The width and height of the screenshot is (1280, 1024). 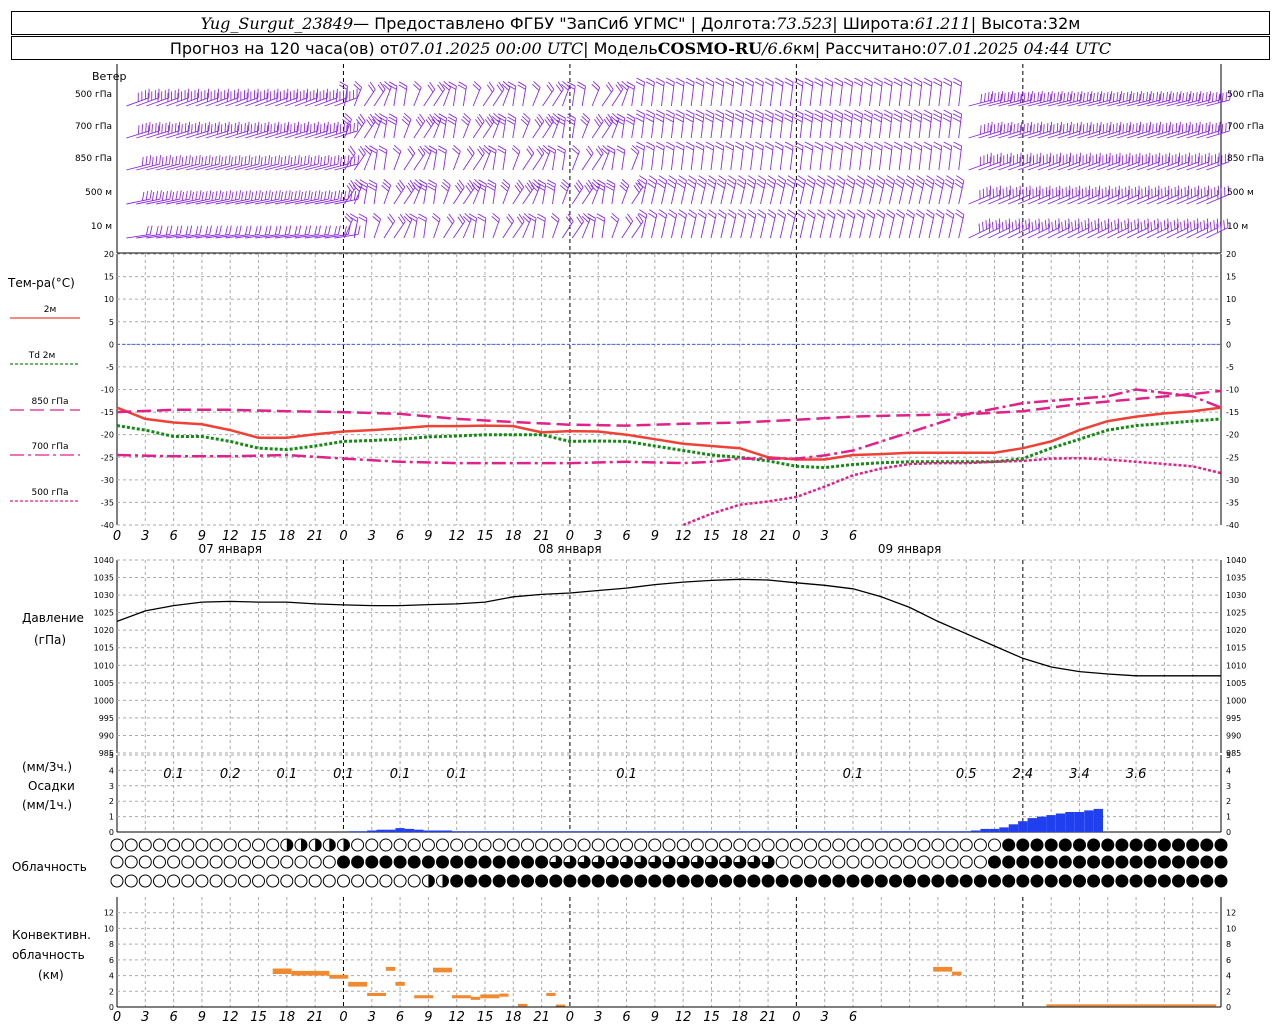 I want to click on y-tick-right: 0, so click(x=1228, y=344).